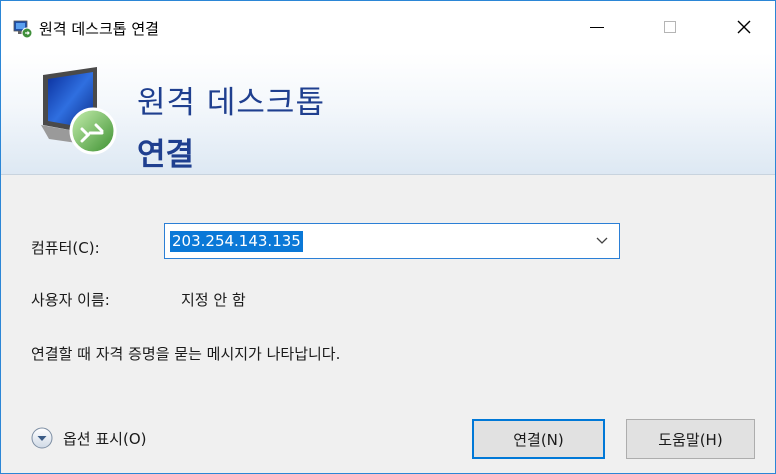 The height and width of the screenshot is (474, 776). I want to click on computer-combobox: 203.254.143.135, so click(392, 241).